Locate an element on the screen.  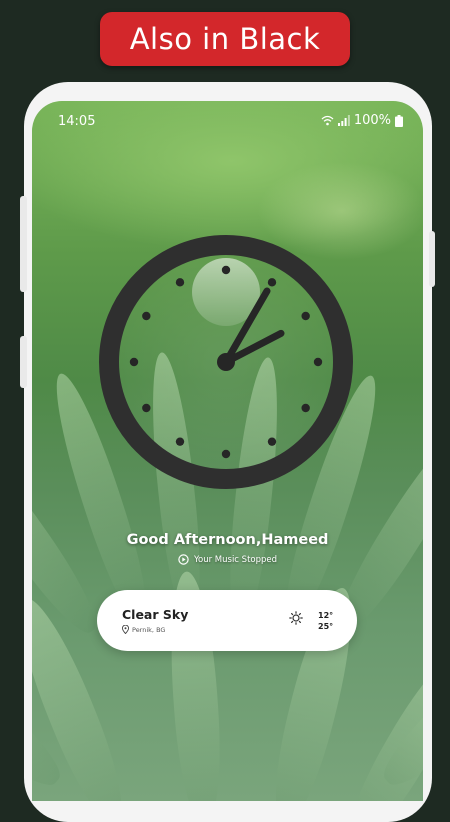
status-bar: 14:05 100% is located at coordinates (227, 121).